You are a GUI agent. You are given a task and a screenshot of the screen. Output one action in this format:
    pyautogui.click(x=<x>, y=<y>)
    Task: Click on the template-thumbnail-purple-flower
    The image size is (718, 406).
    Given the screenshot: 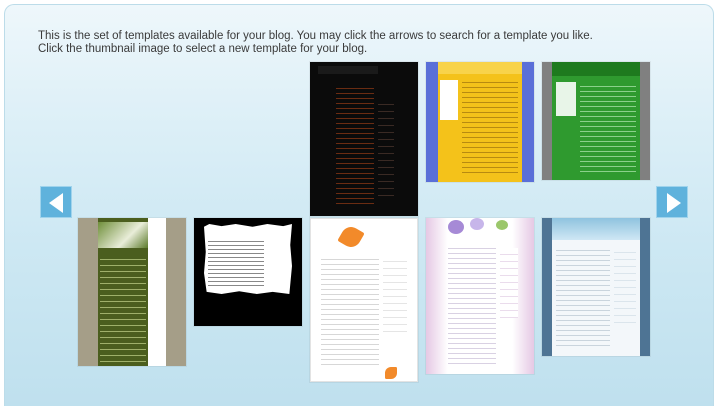 What is the action you would take?
    pyautogui.click(x=480, y=296)
    